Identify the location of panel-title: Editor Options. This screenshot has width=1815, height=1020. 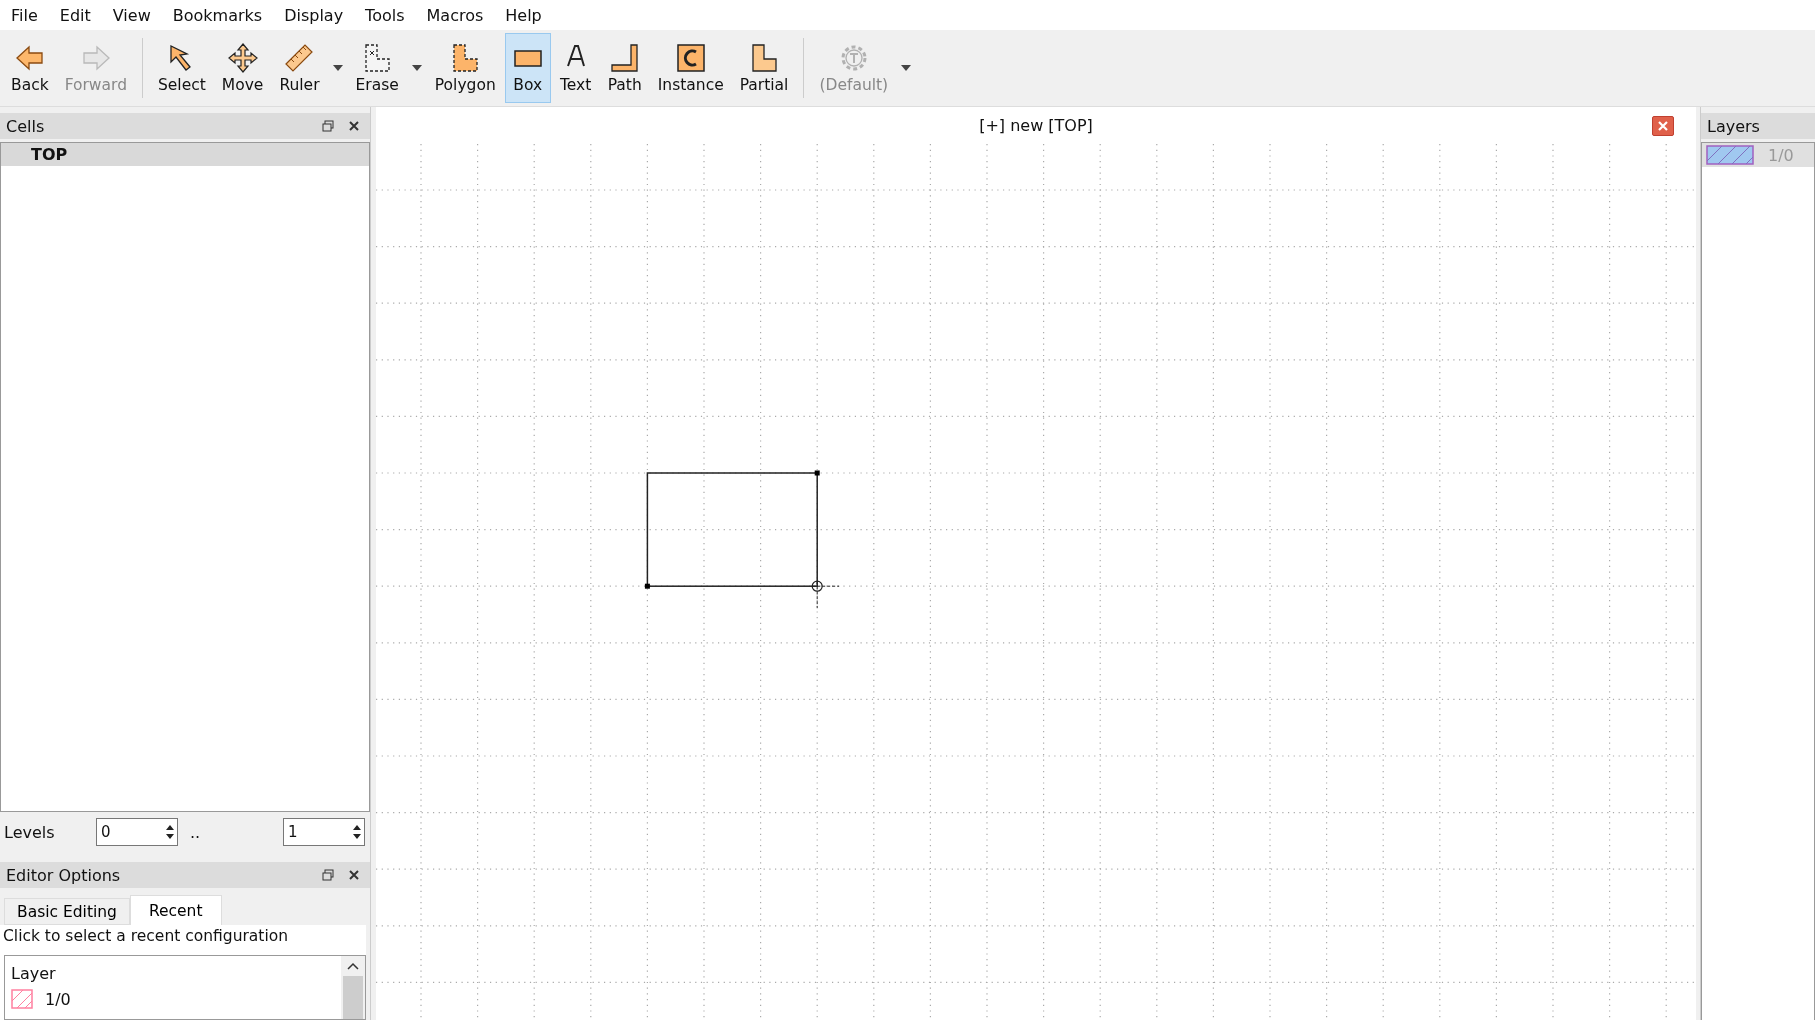
(64, 875).